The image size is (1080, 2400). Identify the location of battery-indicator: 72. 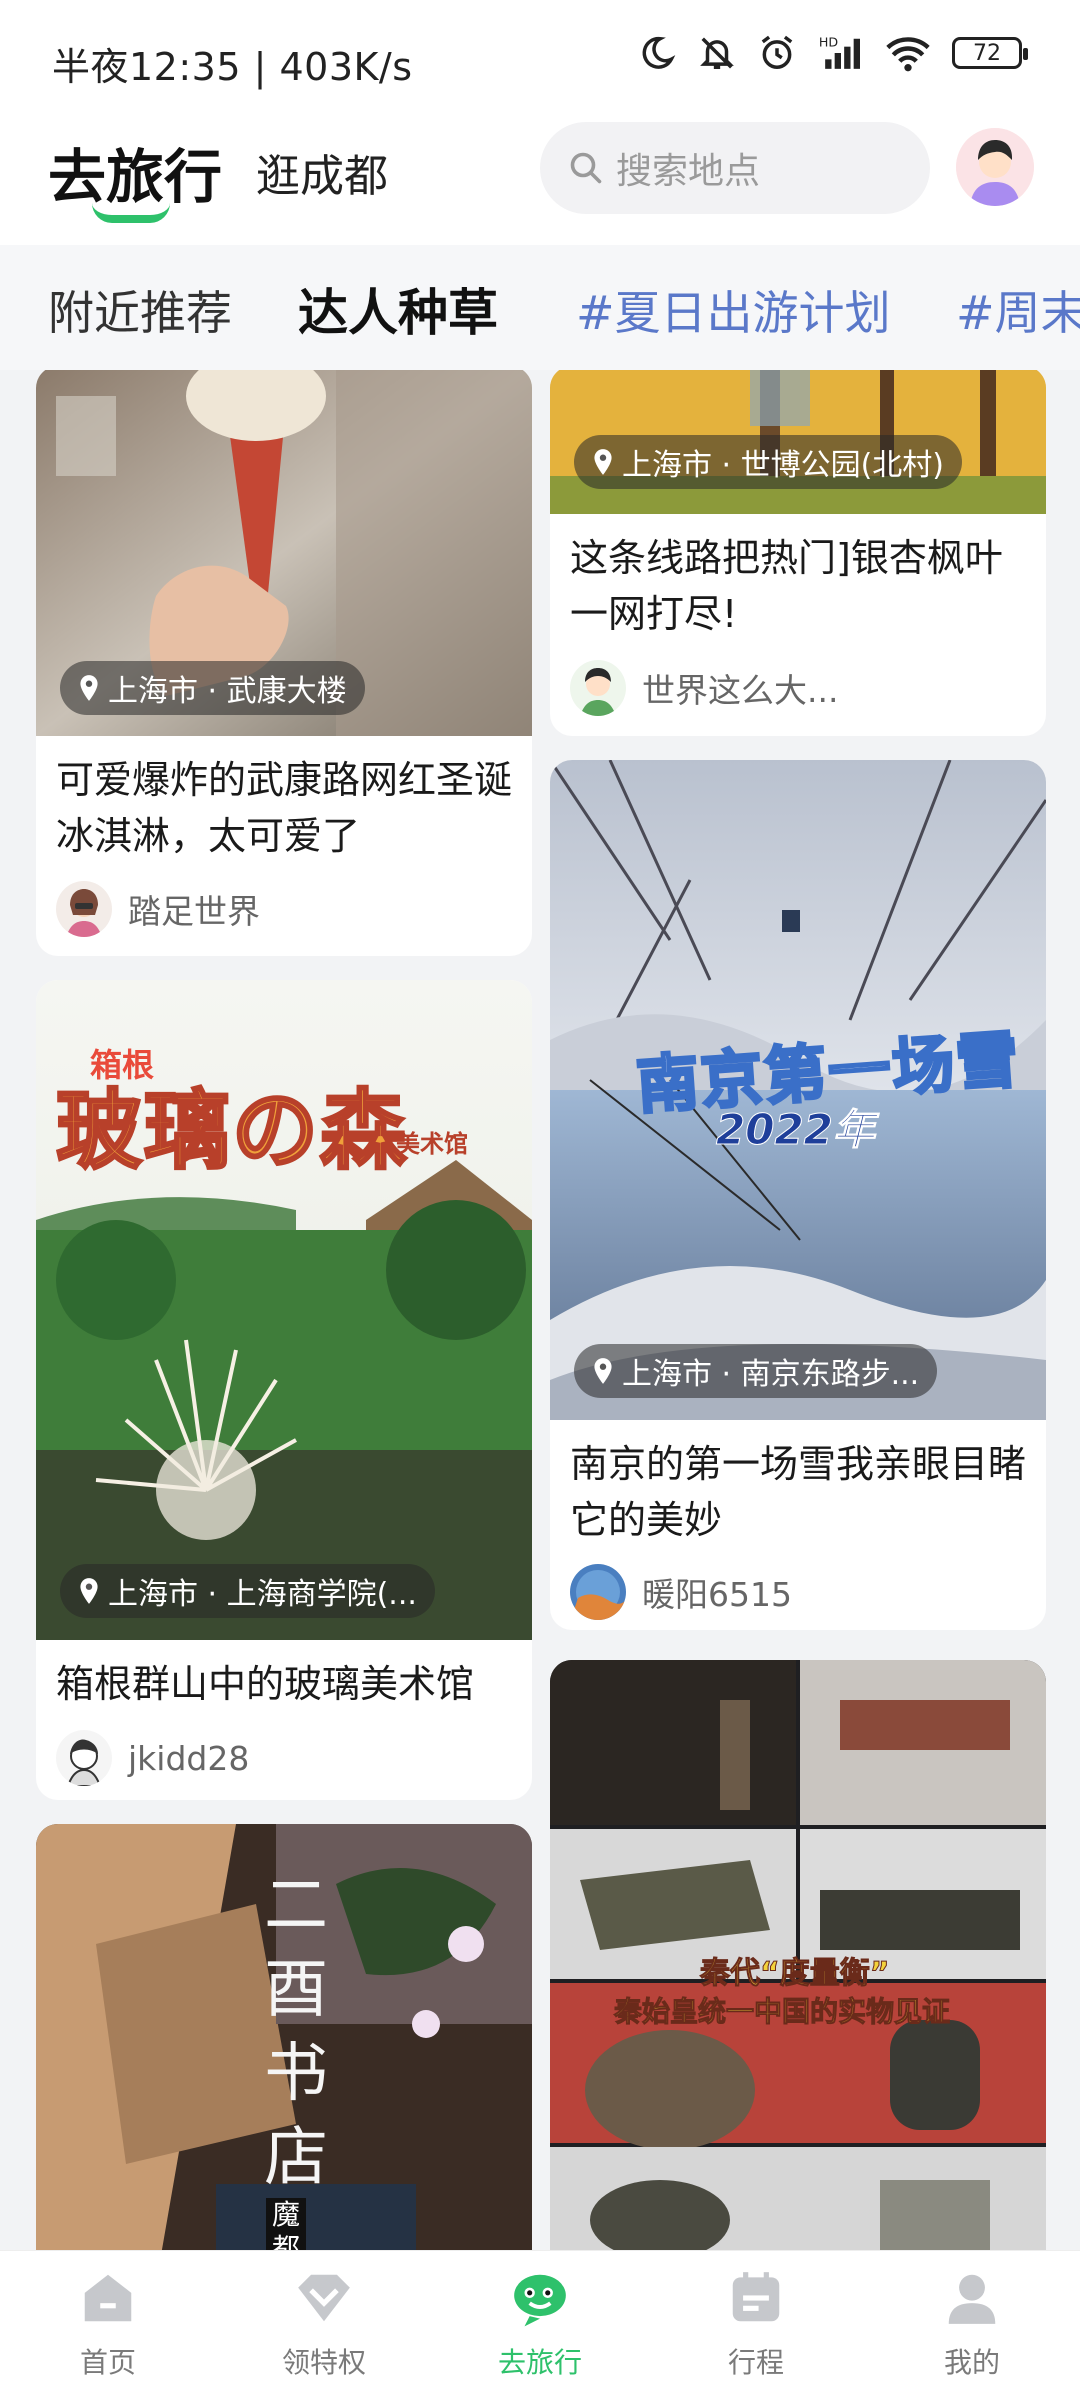
(990, 53).